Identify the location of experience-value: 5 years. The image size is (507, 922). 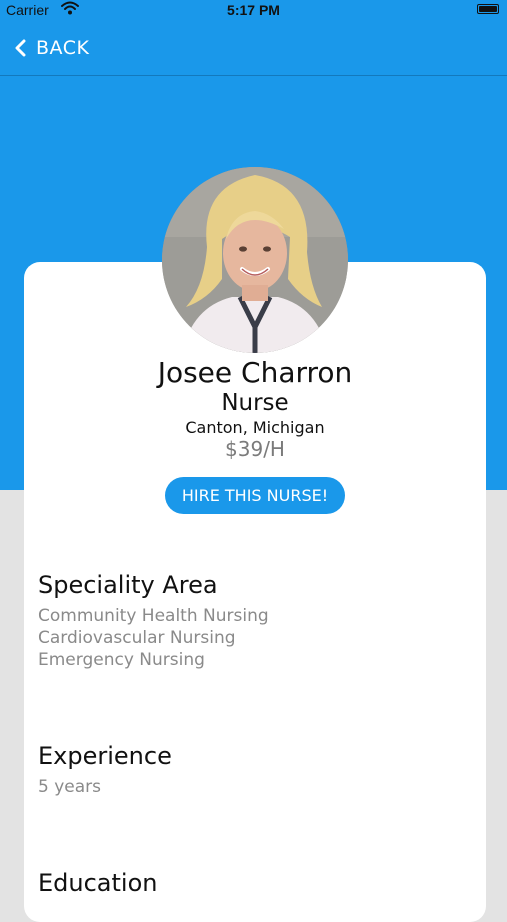
(70, 787).